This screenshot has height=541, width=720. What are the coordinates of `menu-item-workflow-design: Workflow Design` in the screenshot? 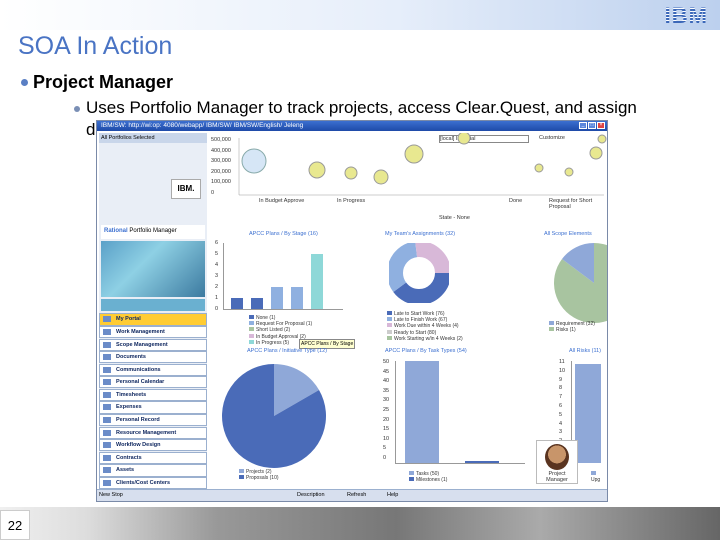 It's located at (153, 445).